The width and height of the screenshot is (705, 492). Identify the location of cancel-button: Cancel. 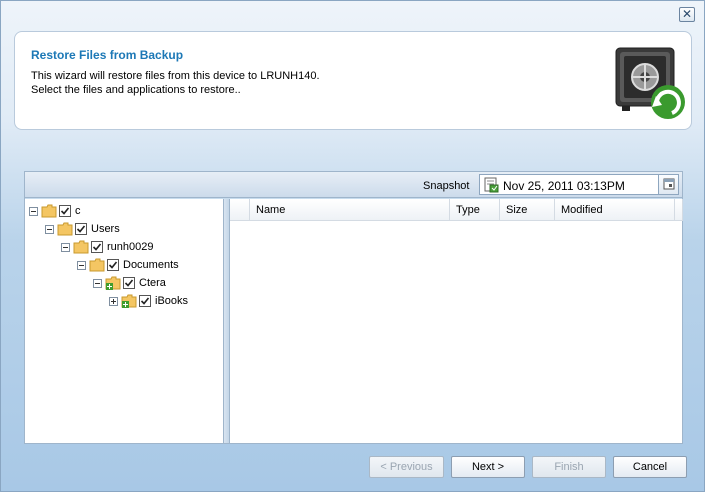
(650, 467).